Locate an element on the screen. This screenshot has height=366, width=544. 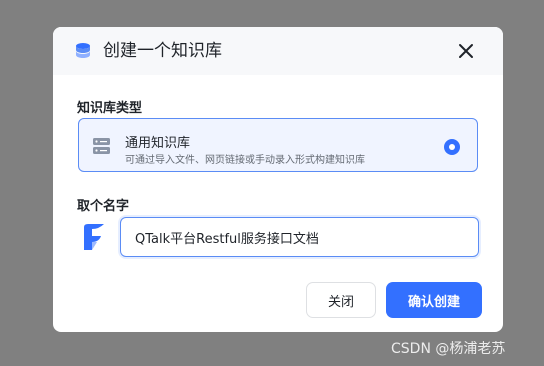
dialog-title: 创建一个知识库 is located at coordinates (162, 51).